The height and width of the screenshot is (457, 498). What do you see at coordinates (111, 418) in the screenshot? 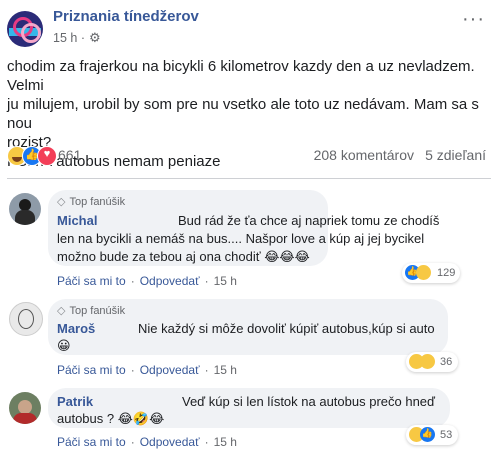
I see `comment-text: autobus ? 😂🤣😂` at bounding box center [111, 418].